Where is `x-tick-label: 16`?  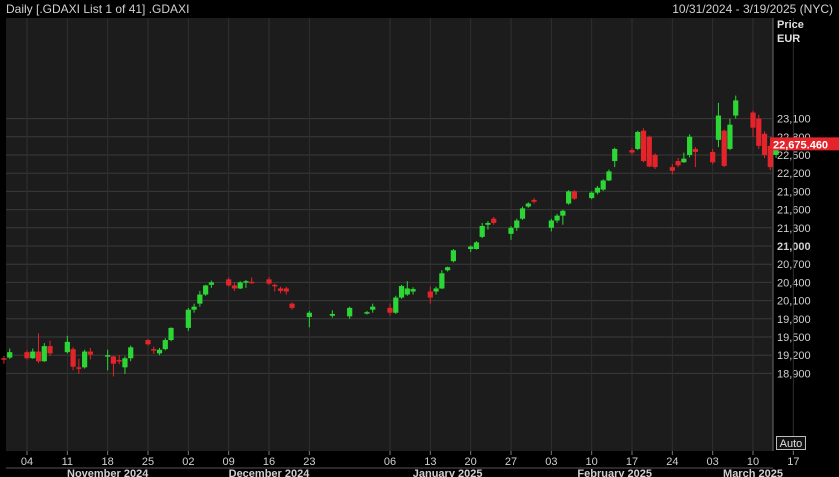 x-tick-label: 16 is located at coordinates (269, 462).